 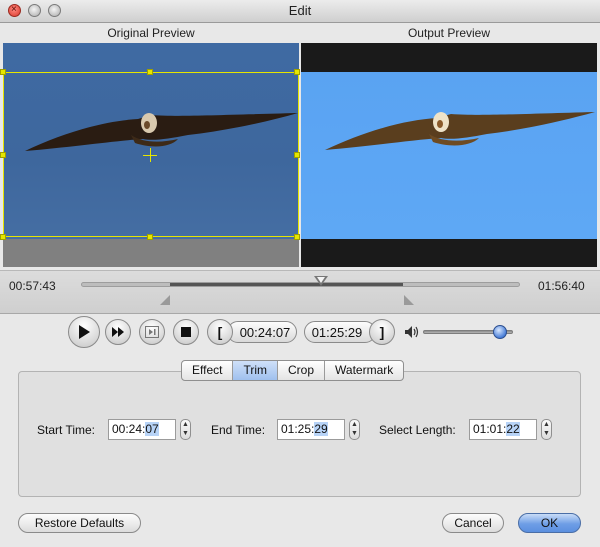 I want to click on play-icon, so click(x=84, y=332).